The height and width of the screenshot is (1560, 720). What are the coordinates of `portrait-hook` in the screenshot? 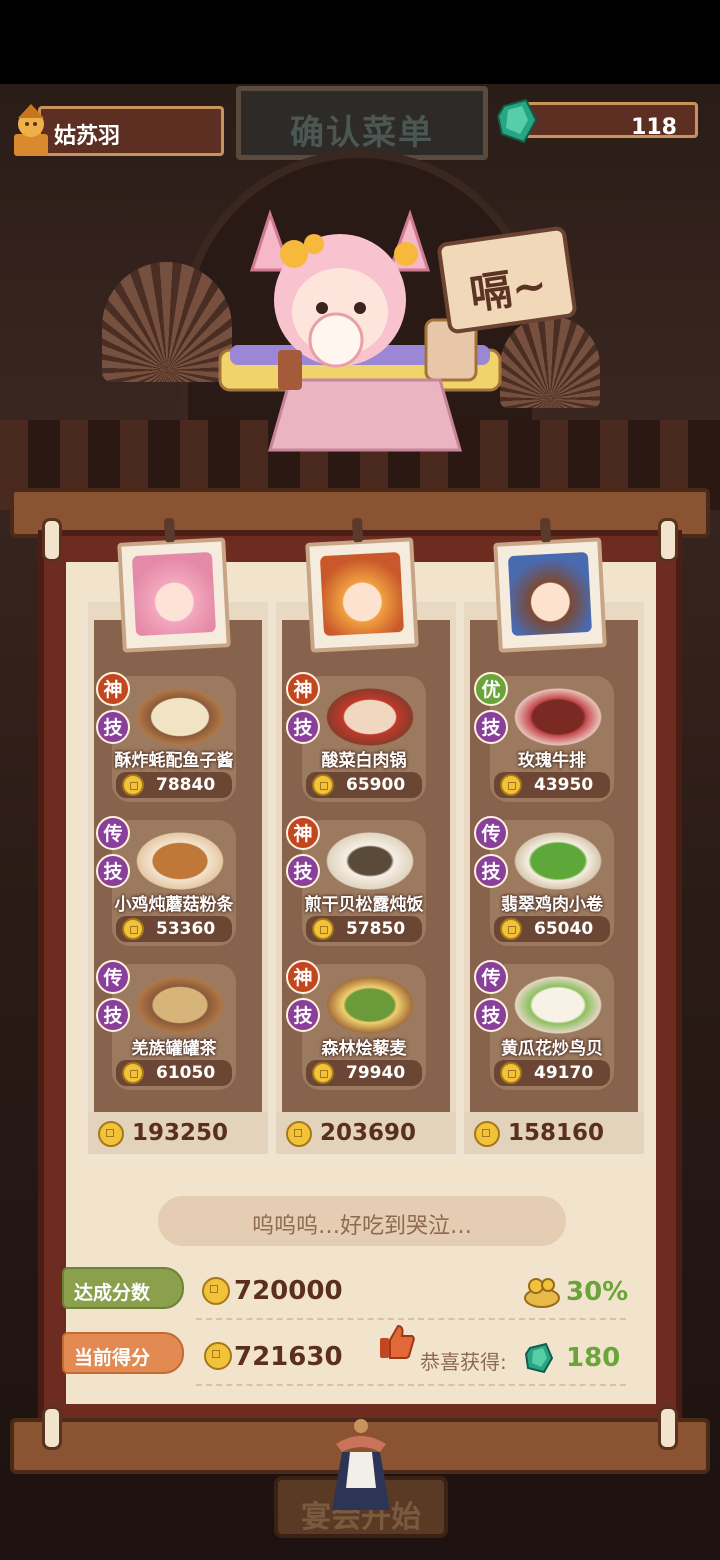 It's located at (357, 530).